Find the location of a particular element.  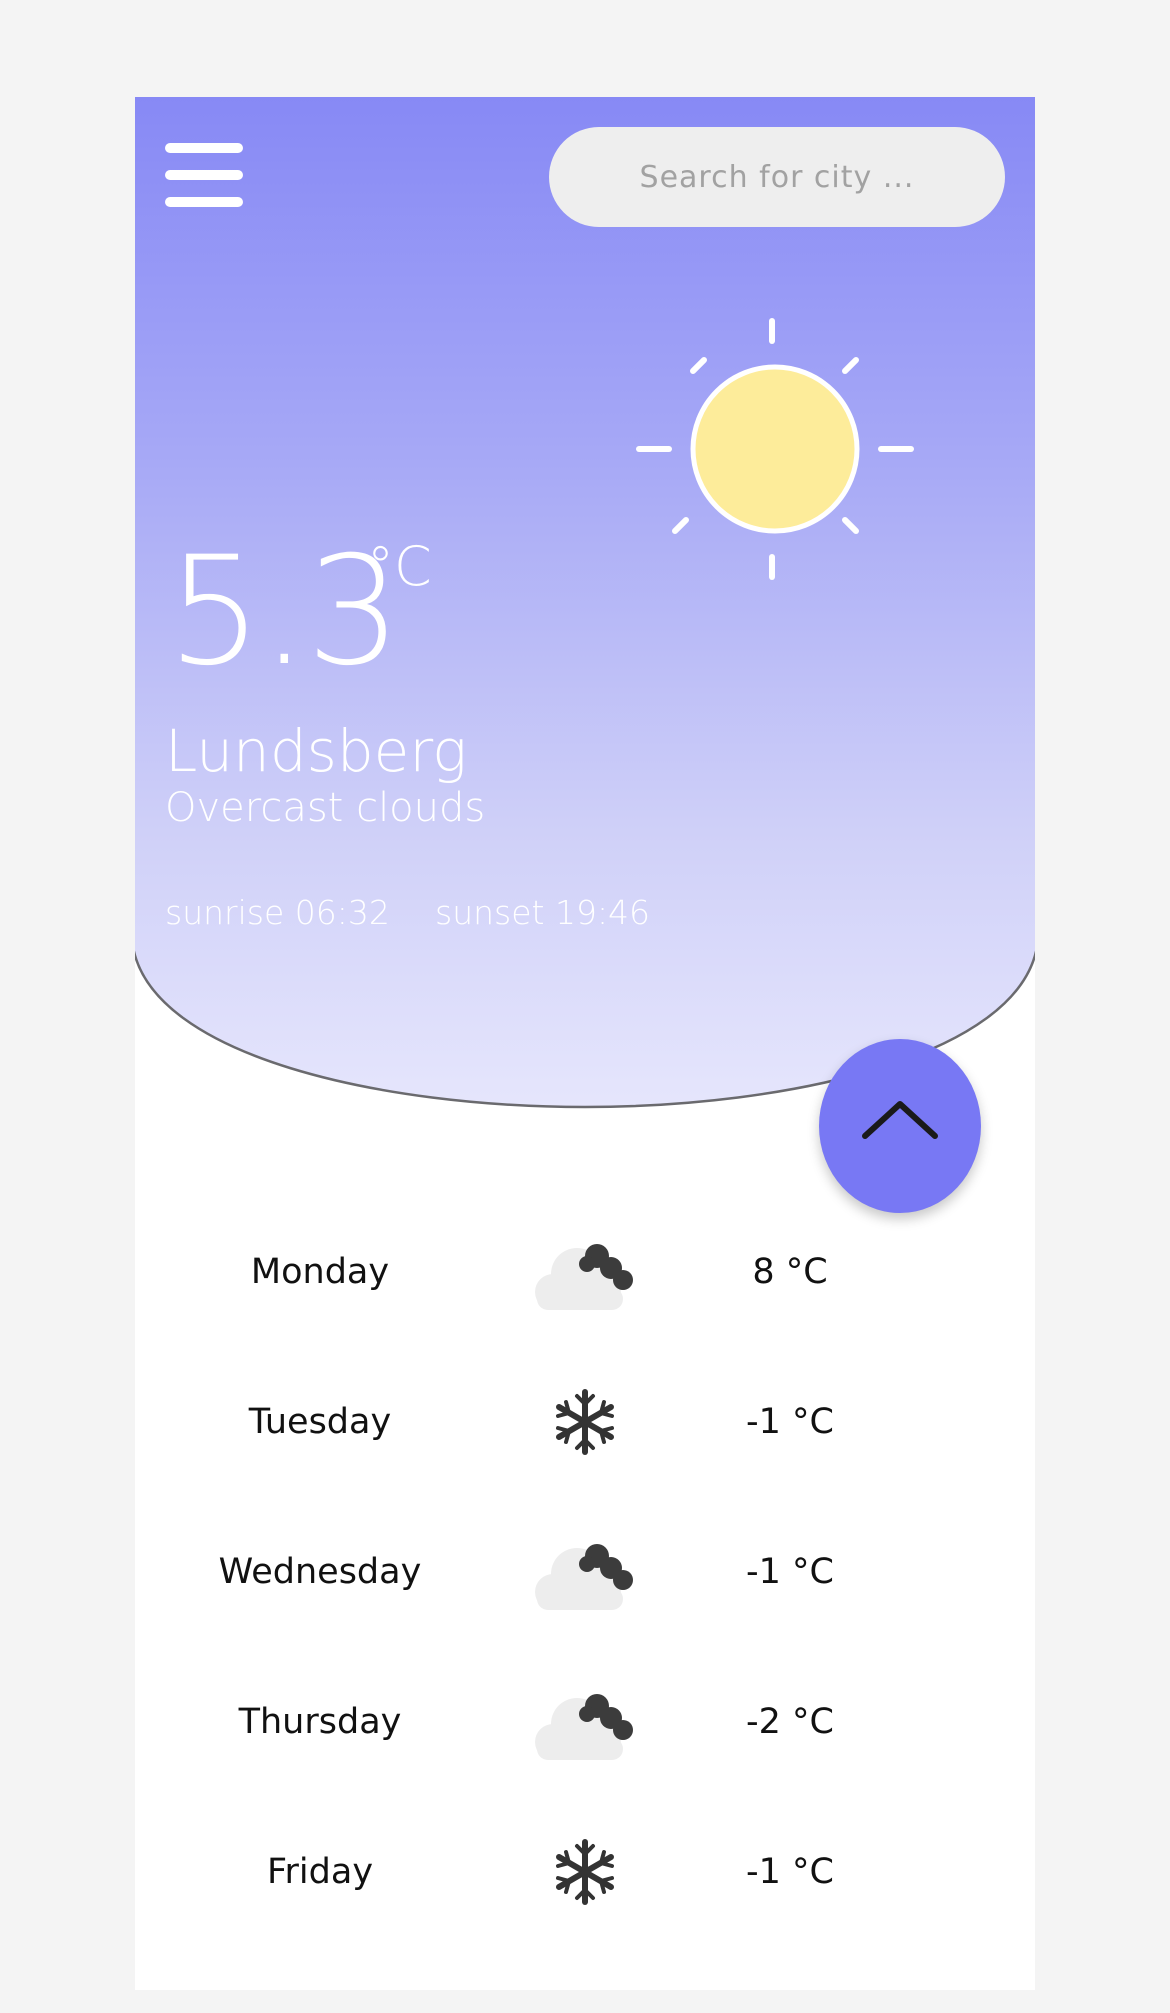

forecast-day: Monday is located at coordinates (320, 1272).